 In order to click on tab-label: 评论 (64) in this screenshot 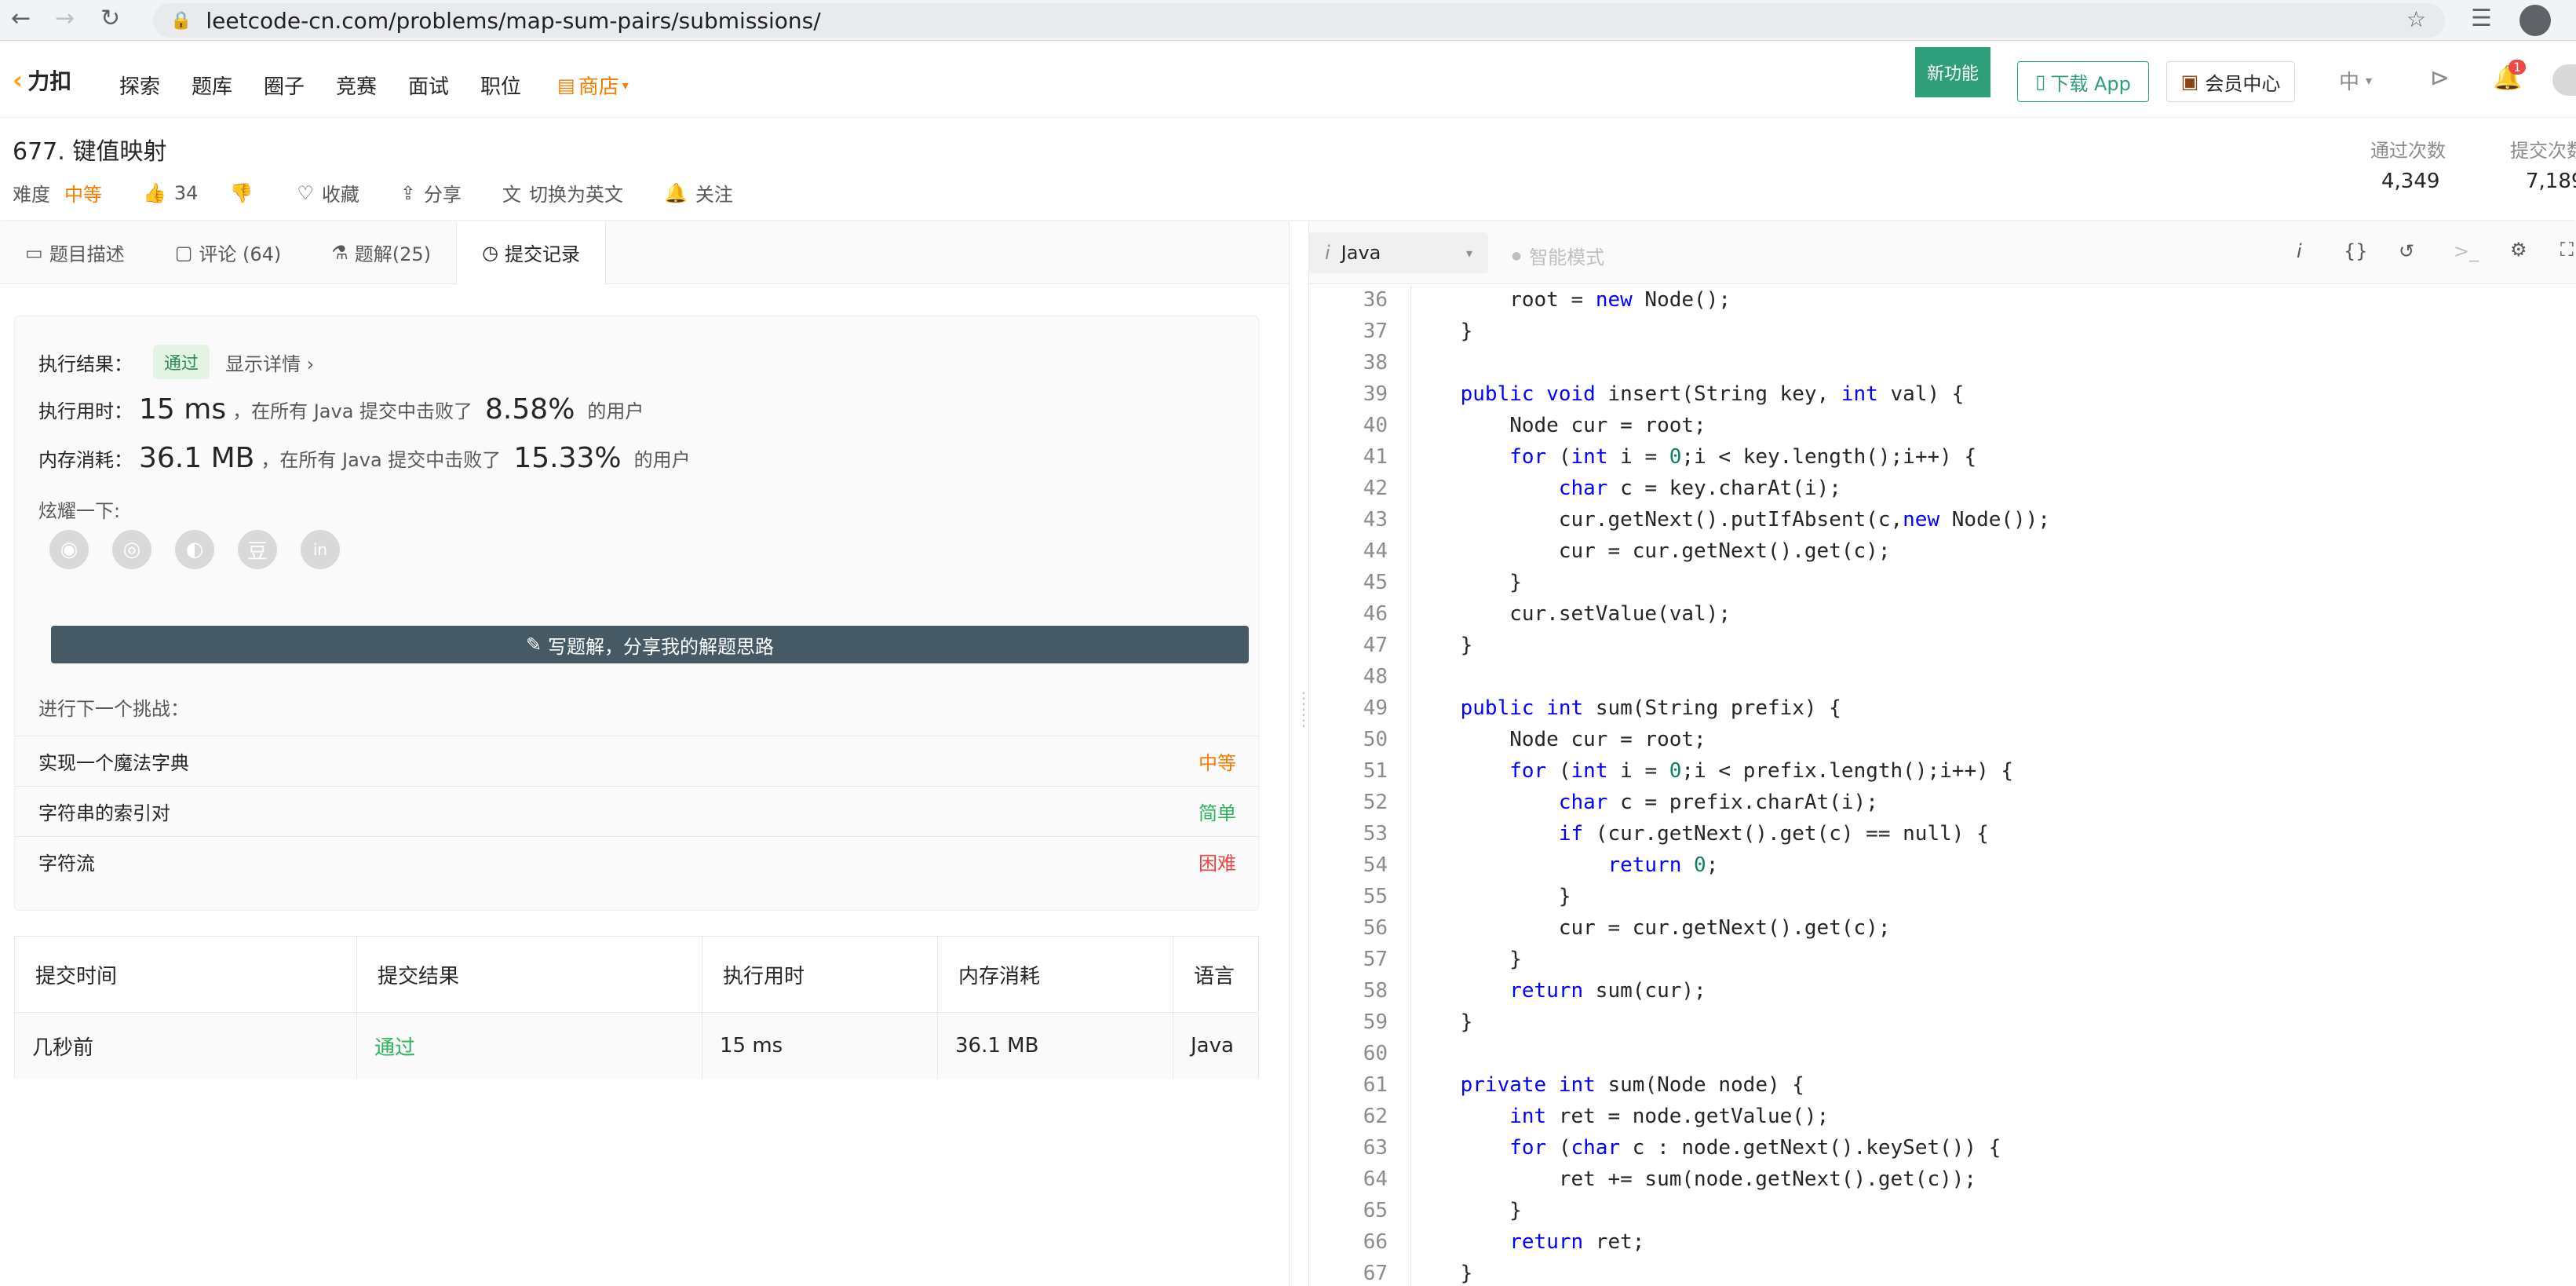, I will do `click(240, 254)`.